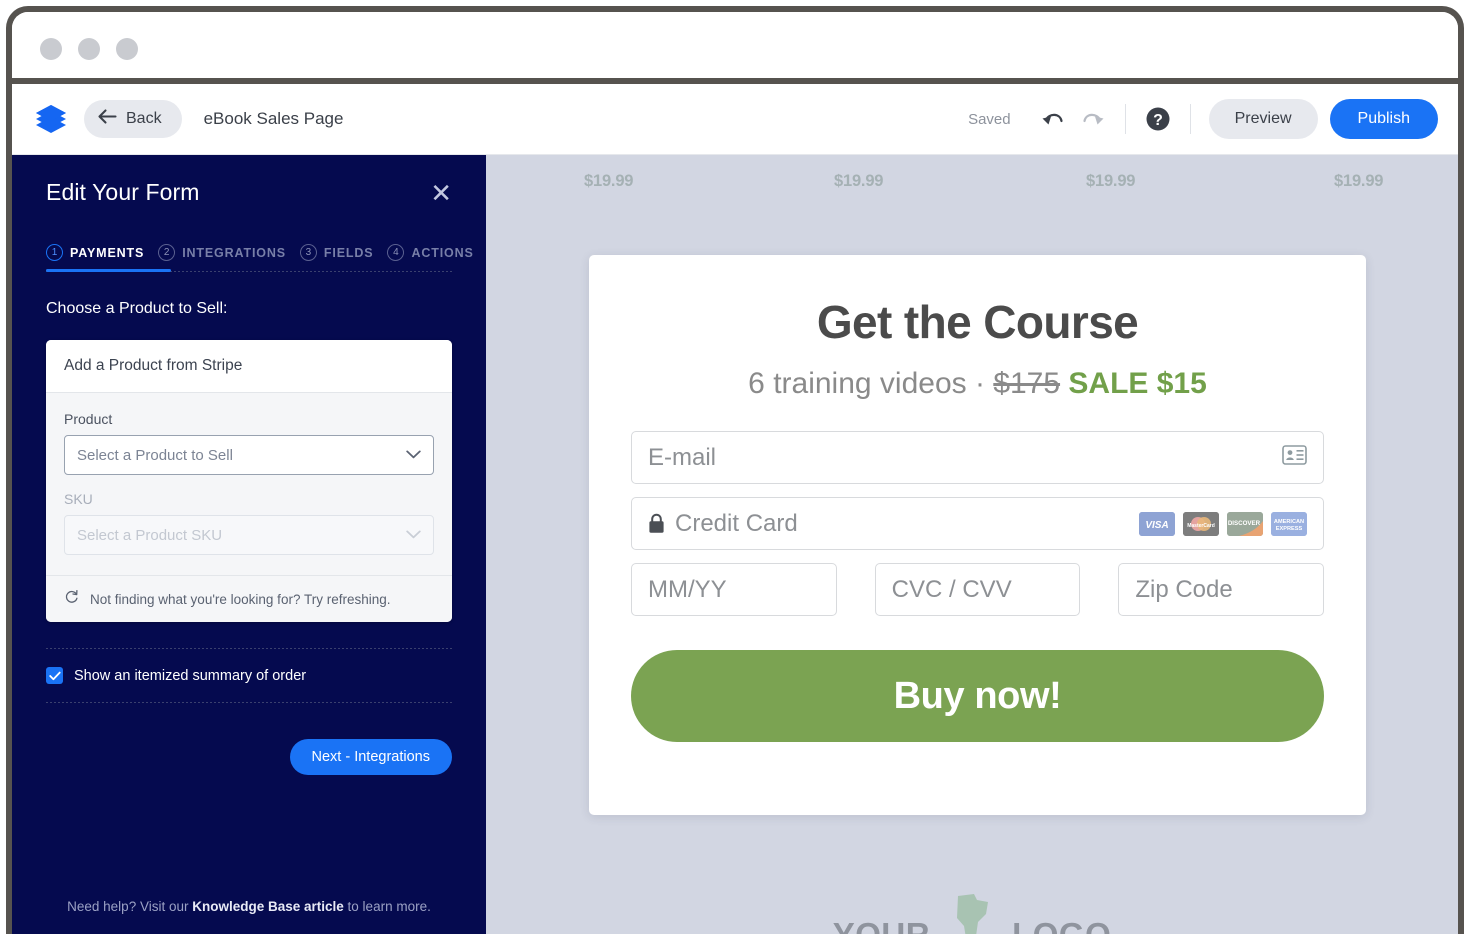  I want to click on subtitle-original-price: $175, so click(1027, 383).